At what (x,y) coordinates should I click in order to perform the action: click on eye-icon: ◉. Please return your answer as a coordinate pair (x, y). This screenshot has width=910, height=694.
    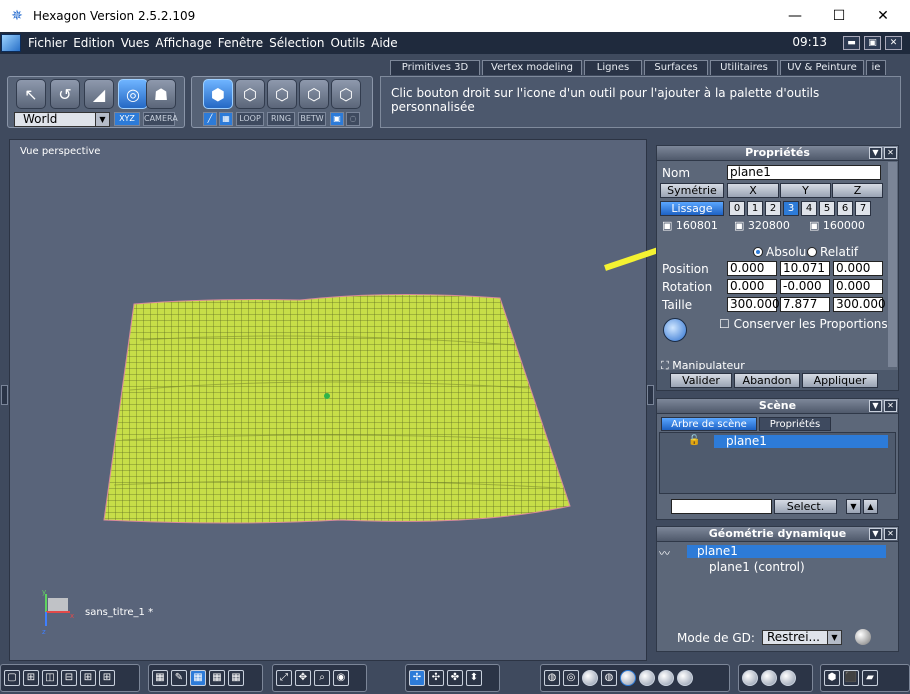
    Looking at the image, I should click on (341, 678).